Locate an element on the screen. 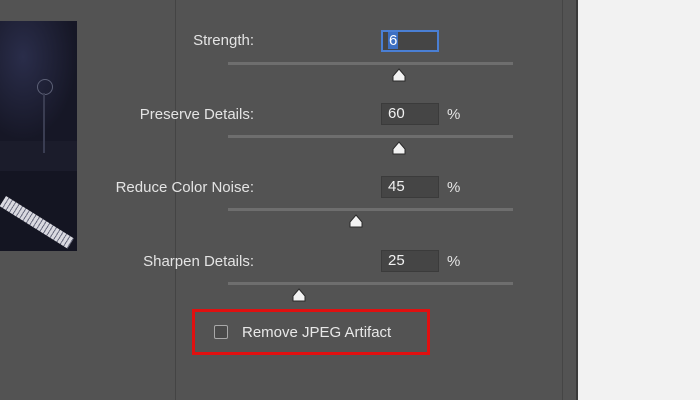 Image resolution: width=700 pixels, height=400 pixels. preserve-details-slider-track is located at coordinates (370, 136).